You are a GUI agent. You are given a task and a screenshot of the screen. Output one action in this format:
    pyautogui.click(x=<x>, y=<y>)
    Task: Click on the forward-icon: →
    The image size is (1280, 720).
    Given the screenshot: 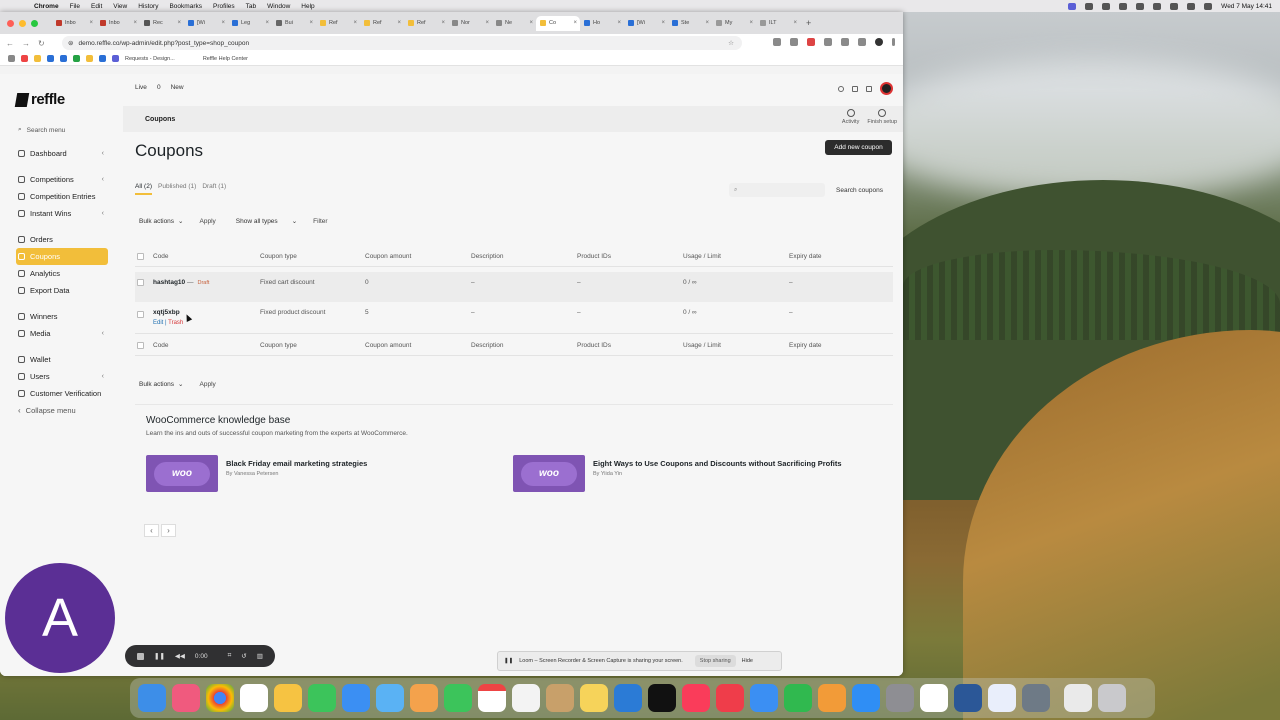 What is the action you would take?
    pyautogui.click(x=26, y=43)
    